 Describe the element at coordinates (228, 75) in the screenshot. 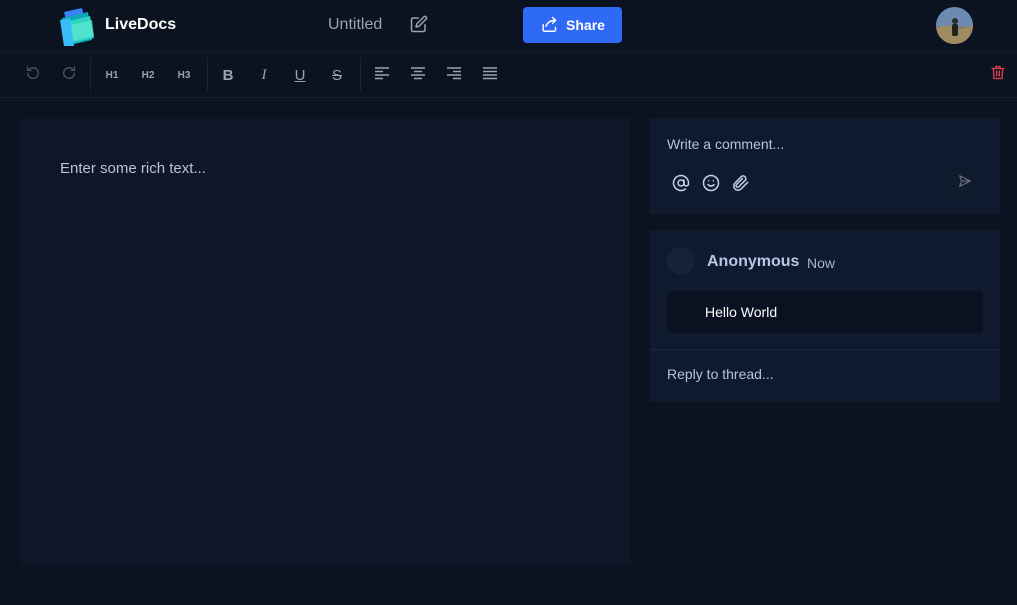

I see `bold-button: B` at that location.